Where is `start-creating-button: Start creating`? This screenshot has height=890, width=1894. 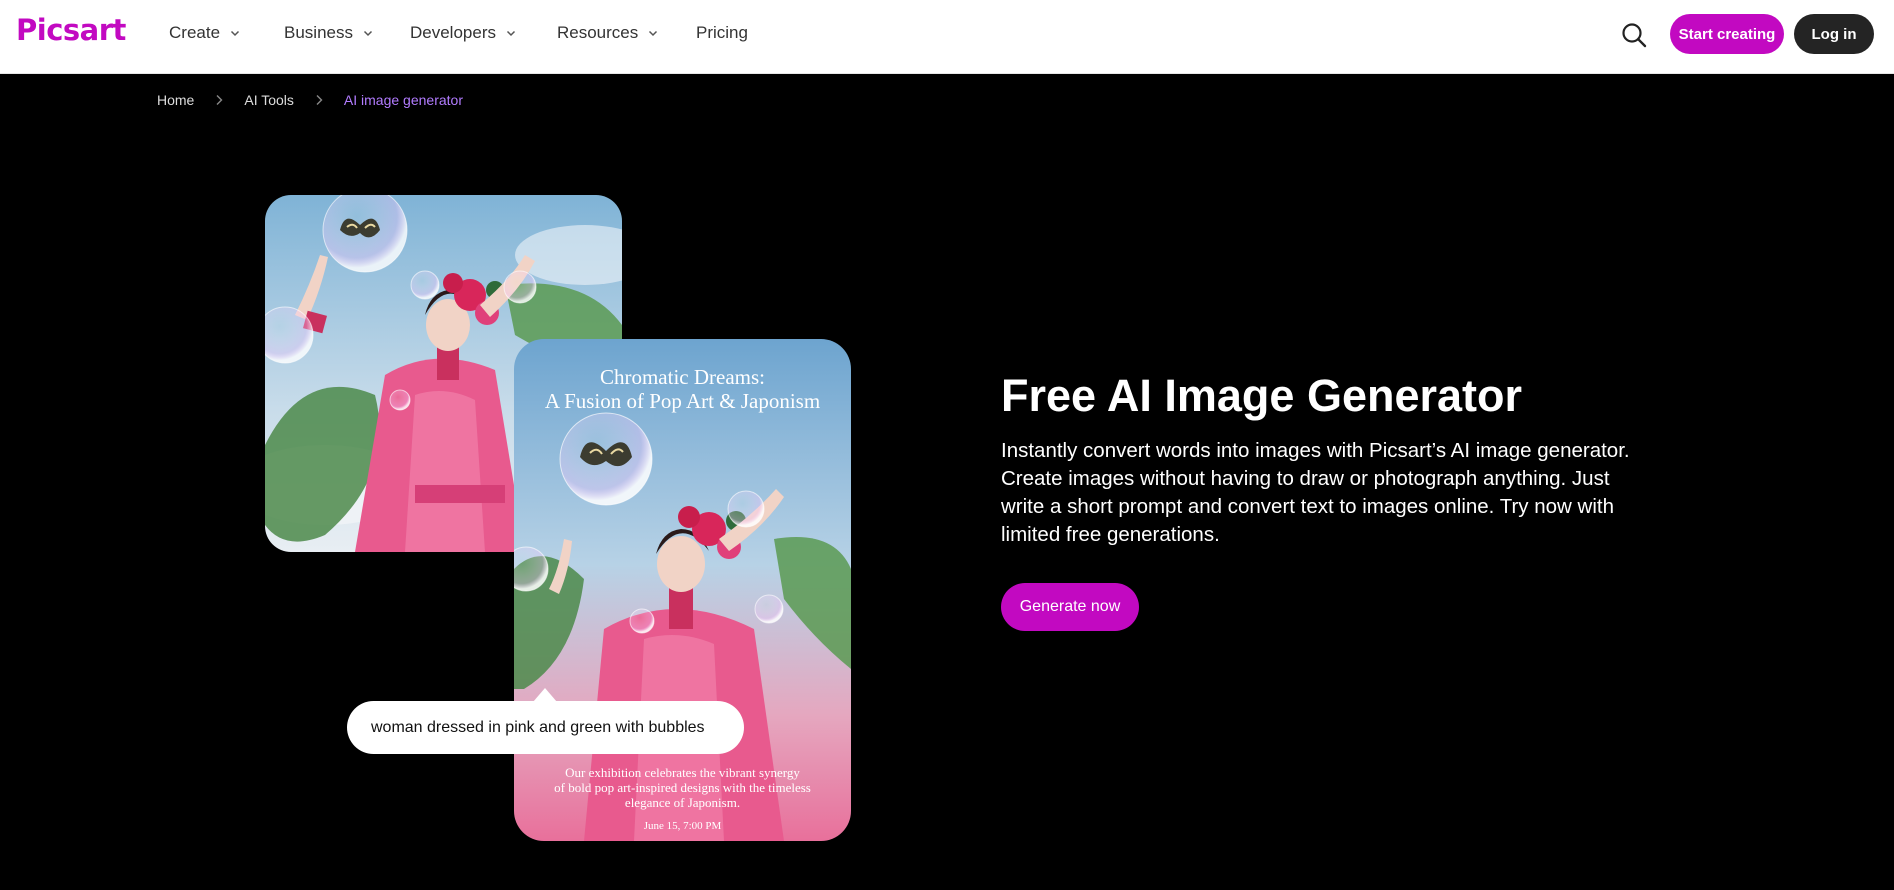 start-creating-button: Start creating is located at coordinates (1727, 34).